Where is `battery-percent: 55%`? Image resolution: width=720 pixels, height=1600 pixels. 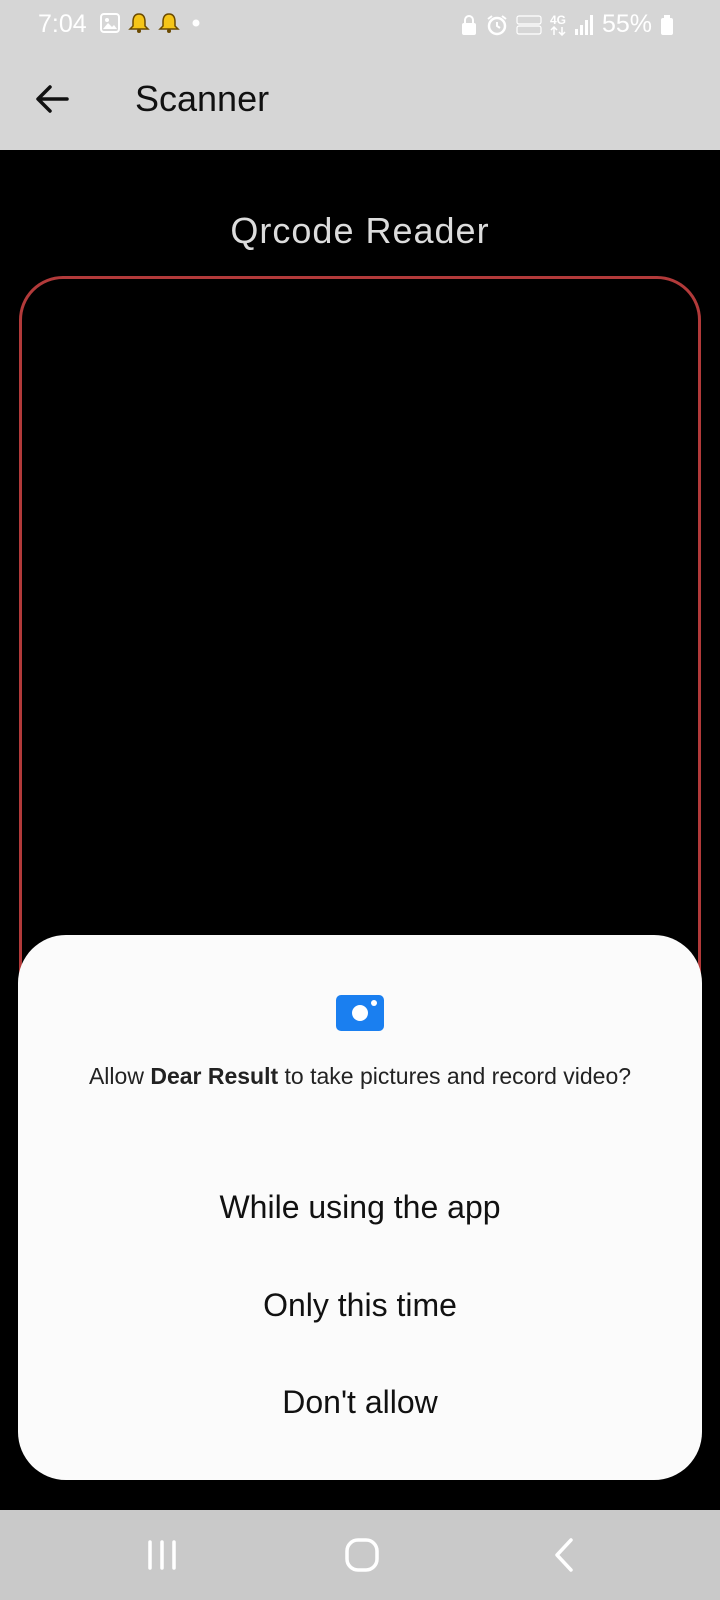 battery-percent: 55% is located at coordinates (626, 24).